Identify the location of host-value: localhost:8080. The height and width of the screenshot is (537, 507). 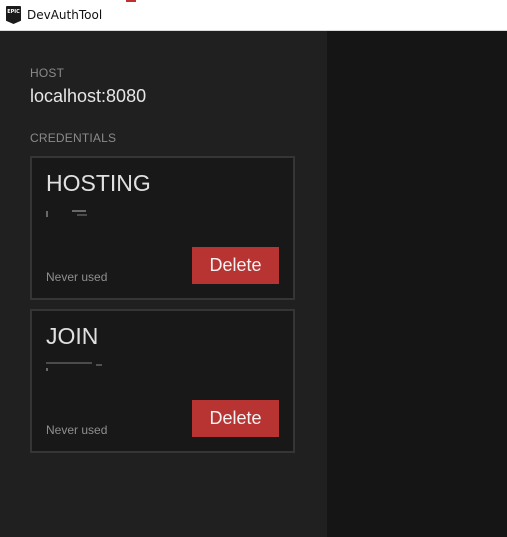
(88, 96).